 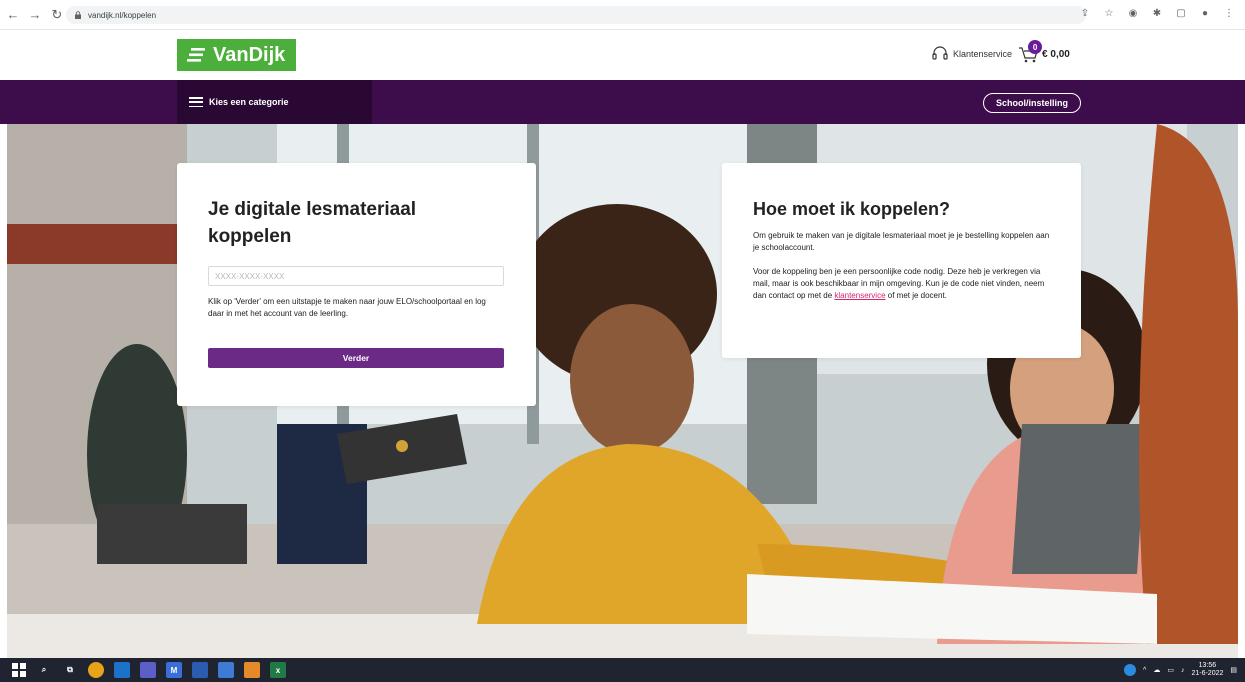 What do you see at coordinates (852, 209) in the screenshot?
I see `help-card-title: Hoe moet ik koppelen?` at bounding box center [852, 209].